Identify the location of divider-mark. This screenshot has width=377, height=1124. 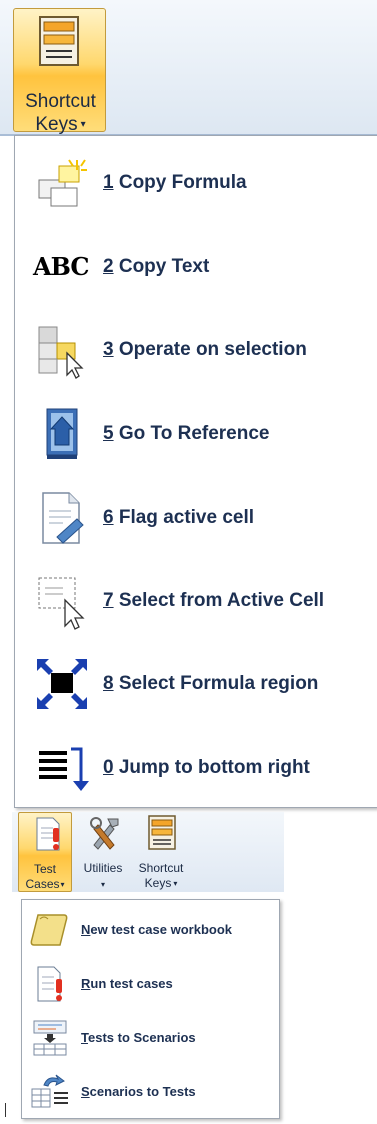
(5, 1110).